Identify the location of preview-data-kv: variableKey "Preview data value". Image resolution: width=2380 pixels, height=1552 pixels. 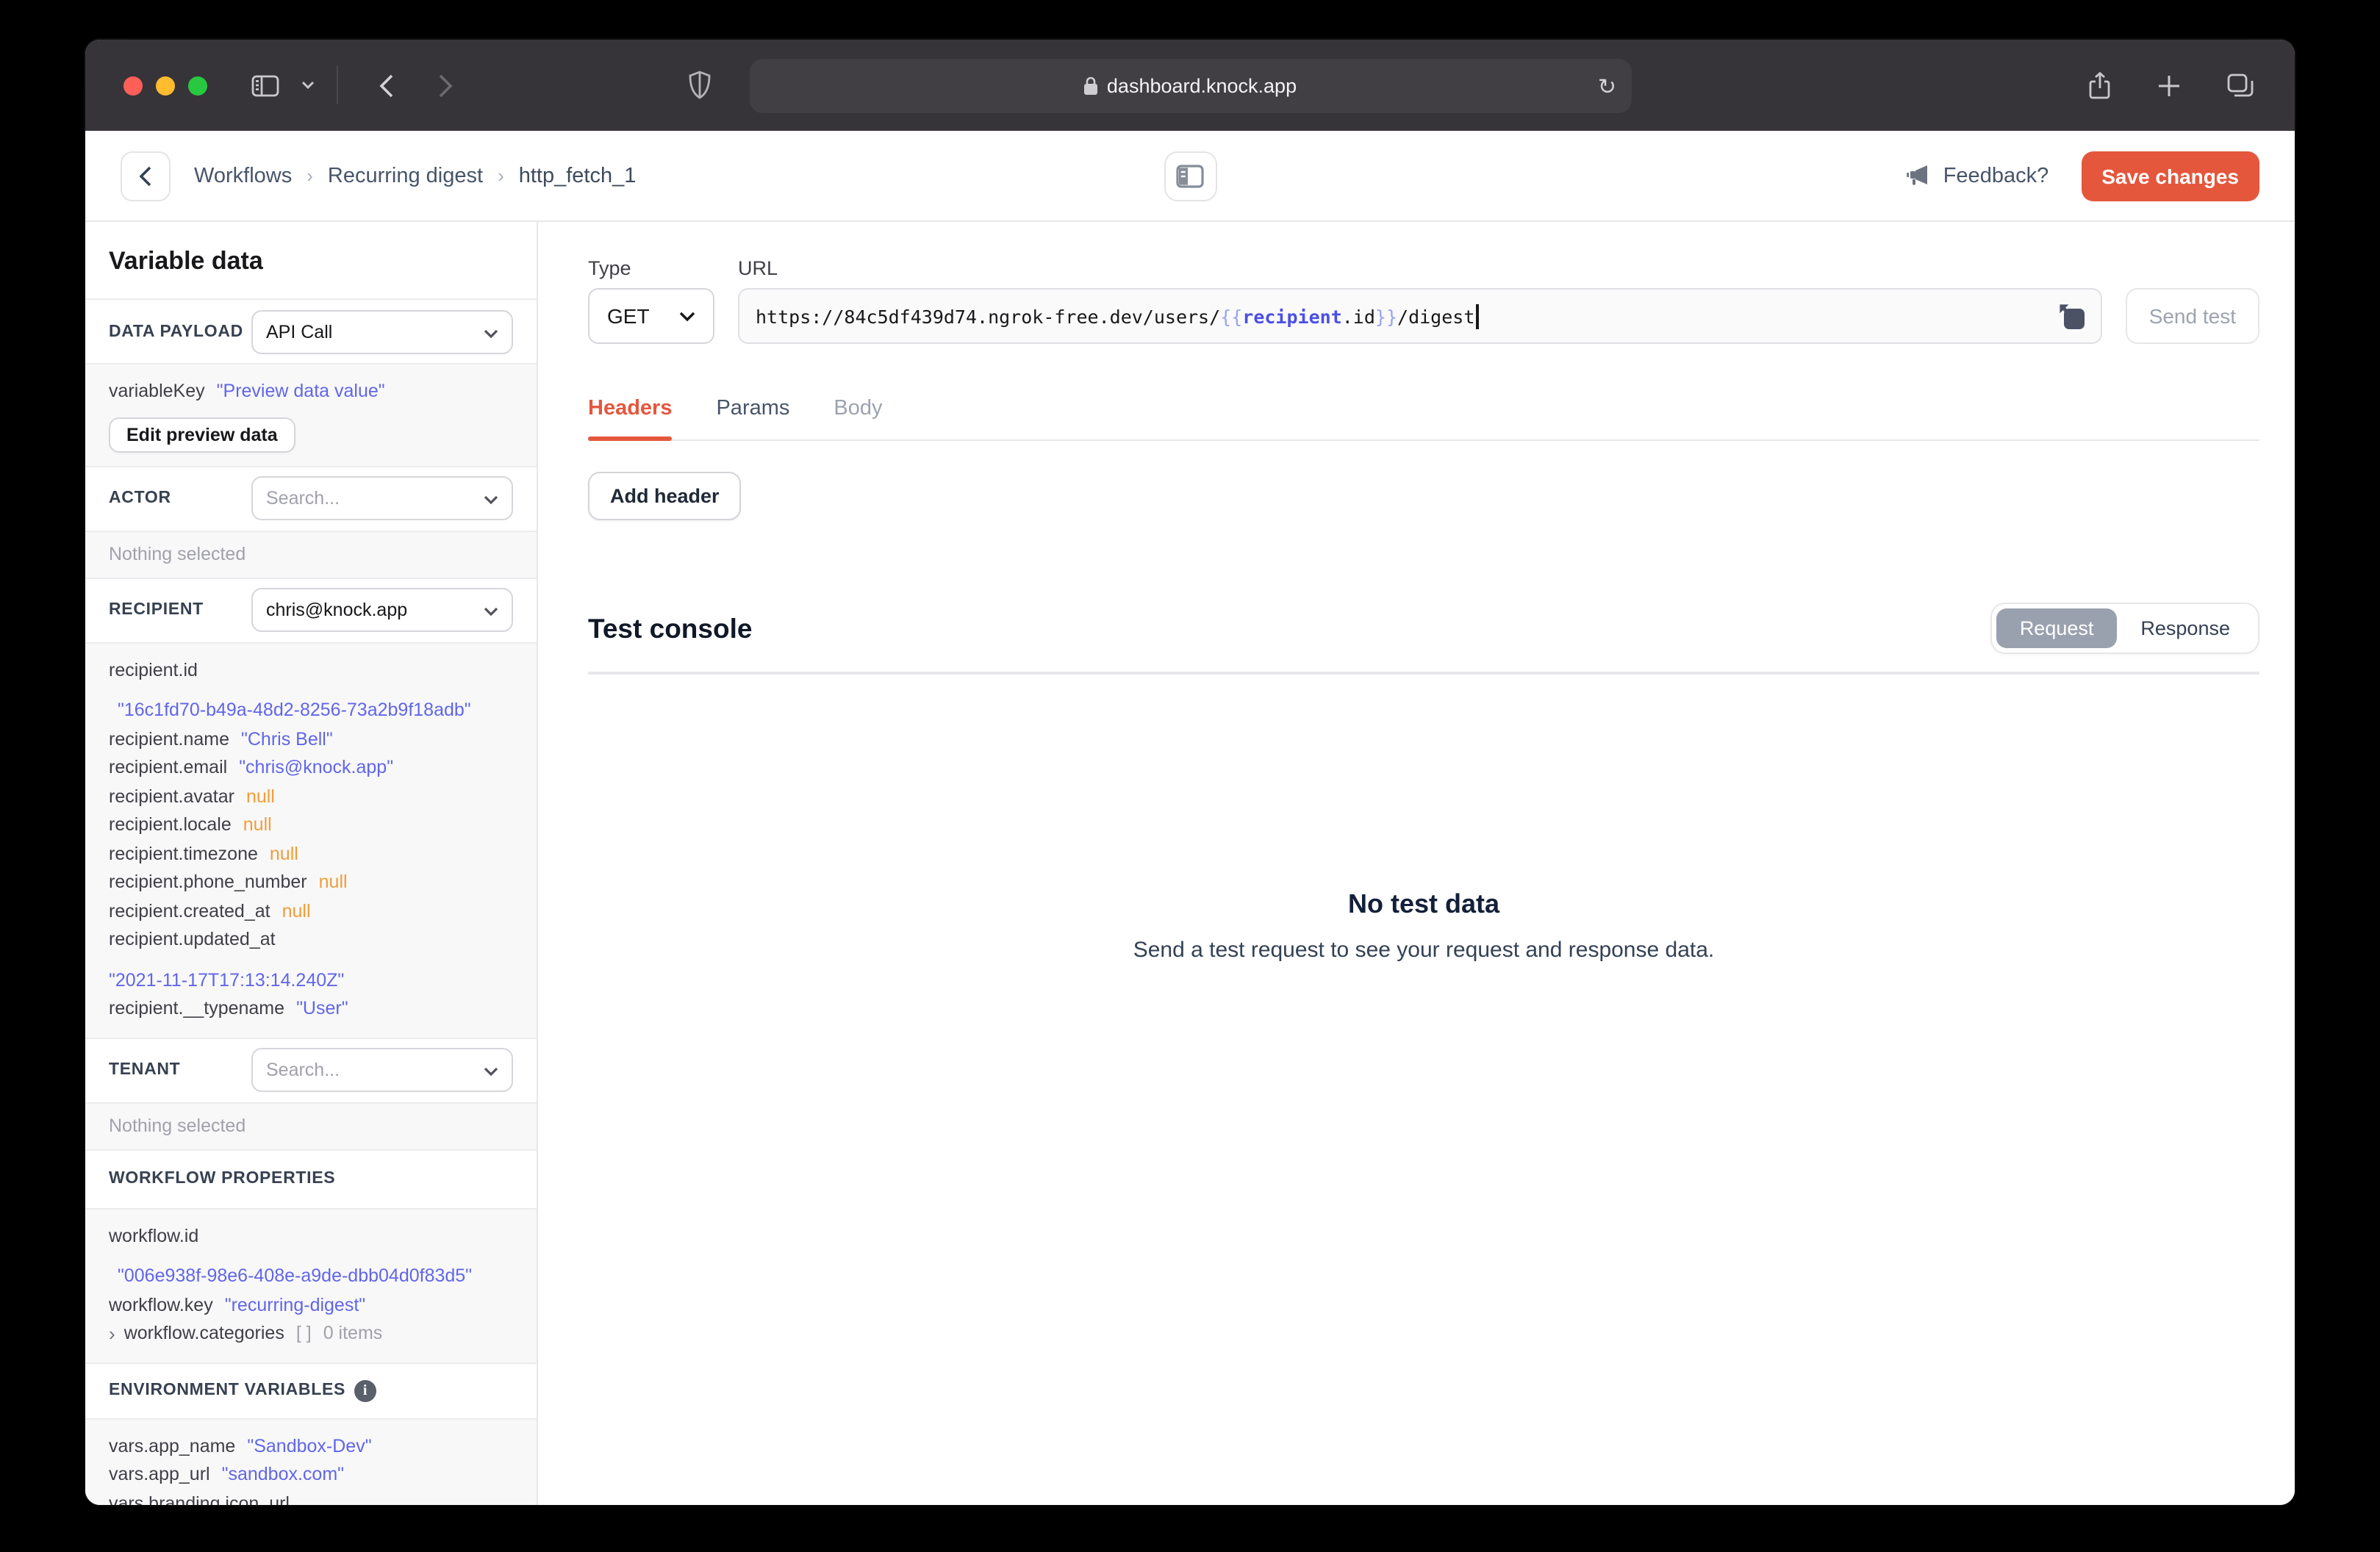
(311, 392).